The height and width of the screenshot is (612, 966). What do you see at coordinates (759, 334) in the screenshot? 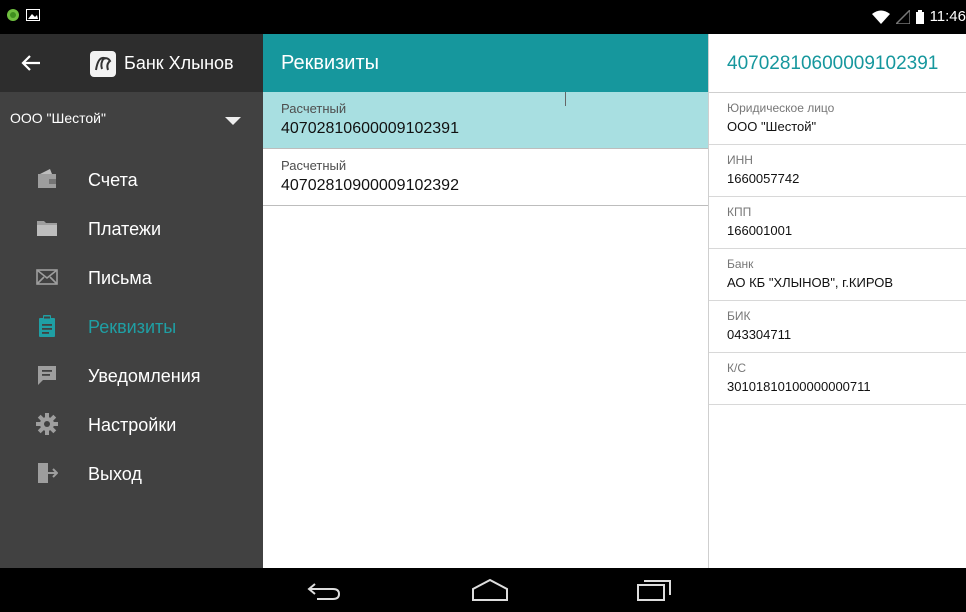
I see `detail-value: 043304711` at bounding box center [759, 334].